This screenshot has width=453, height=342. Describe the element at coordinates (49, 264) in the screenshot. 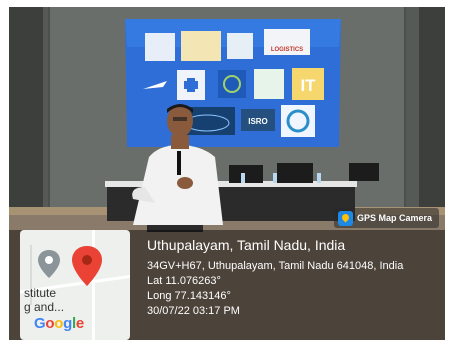

I see `grey-place-pin-icon` at that location.